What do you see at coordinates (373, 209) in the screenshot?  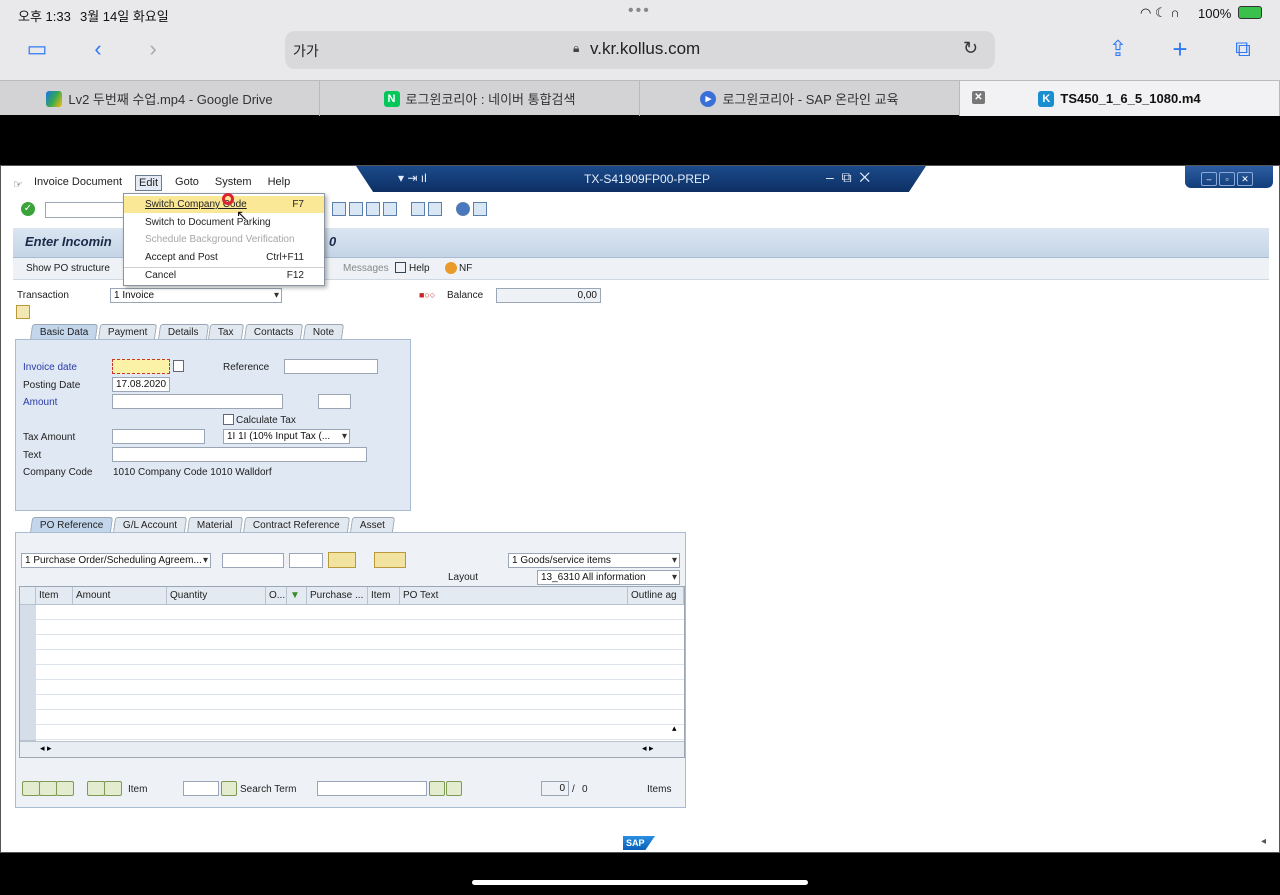 I see `next-page-icon` at bounding box center [373, 209].